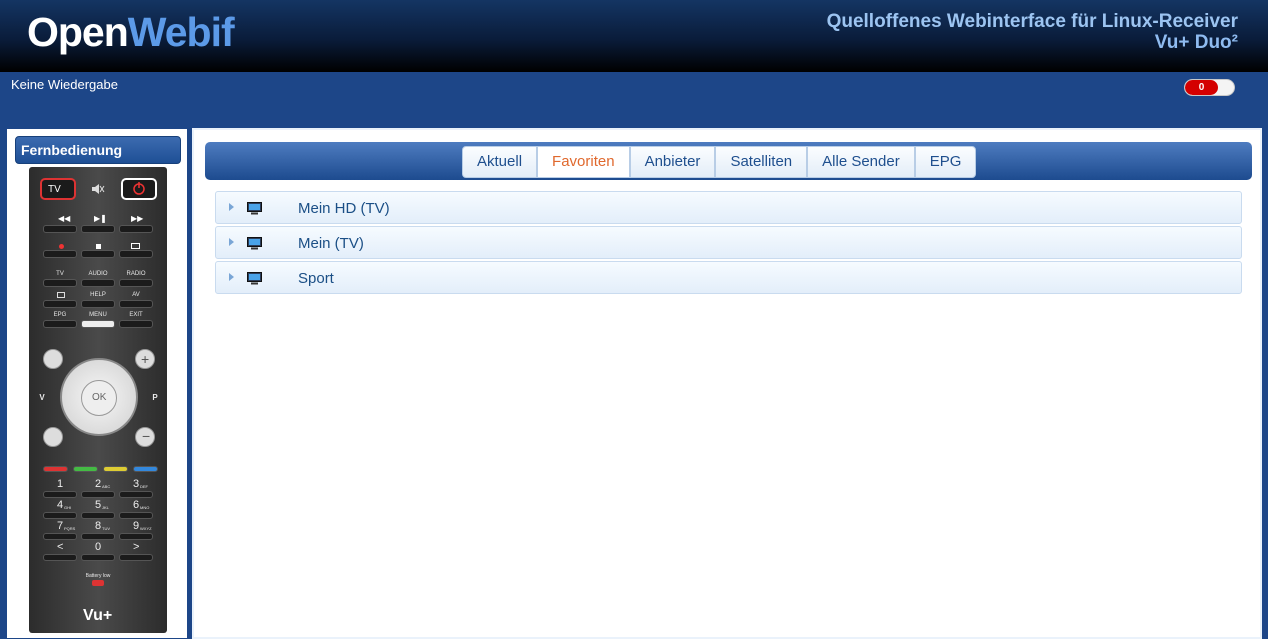  Describe the element at coordinates (61, 246) in the screenshot. I see `record-icon` at that location.